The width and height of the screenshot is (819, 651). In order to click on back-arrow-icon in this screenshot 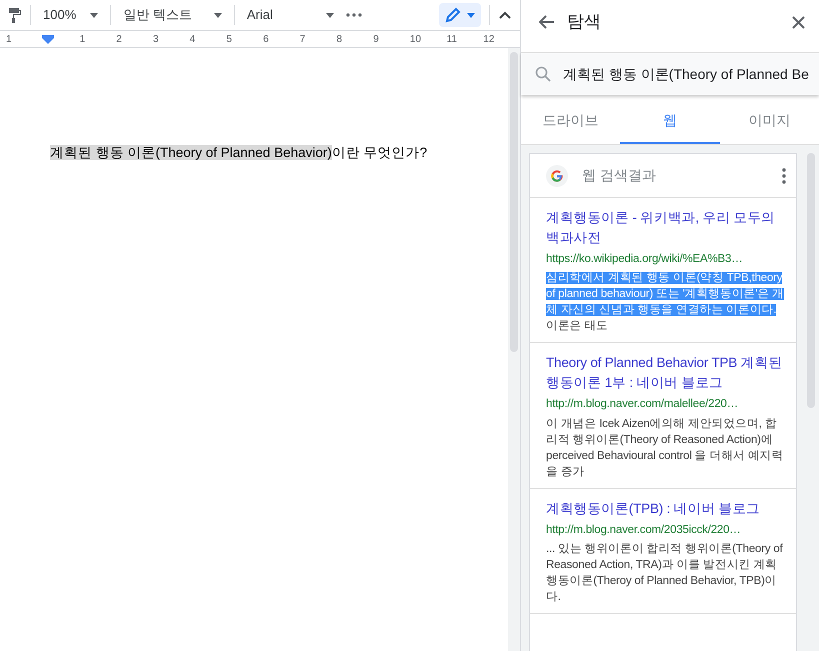, I will do `click(547, 22)`.